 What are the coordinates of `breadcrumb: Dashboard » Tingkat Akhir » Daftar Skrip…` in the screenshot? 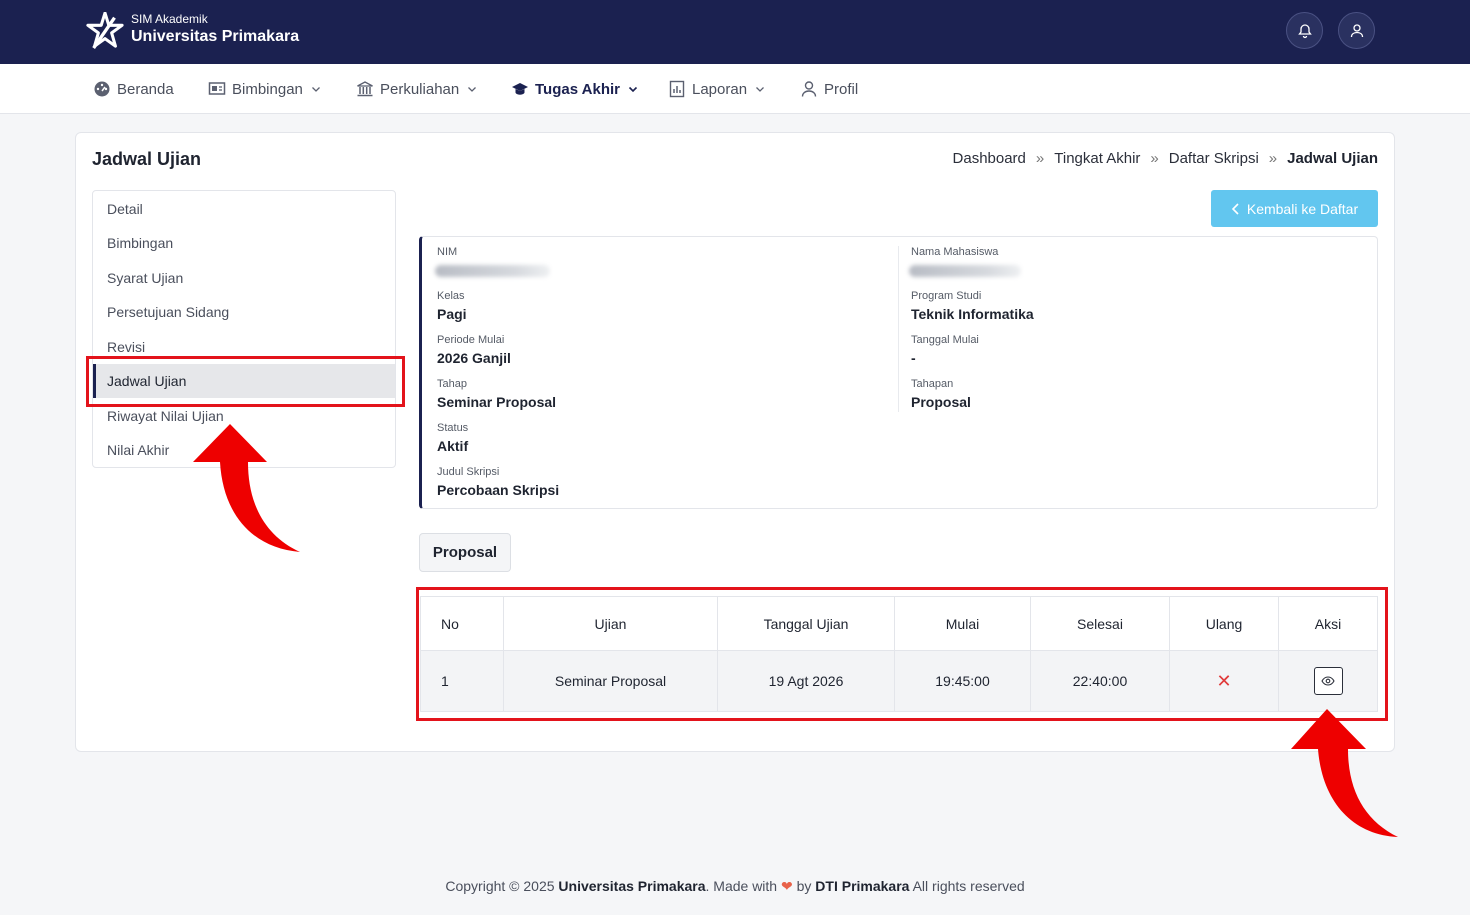 It's located at (1165, 158).